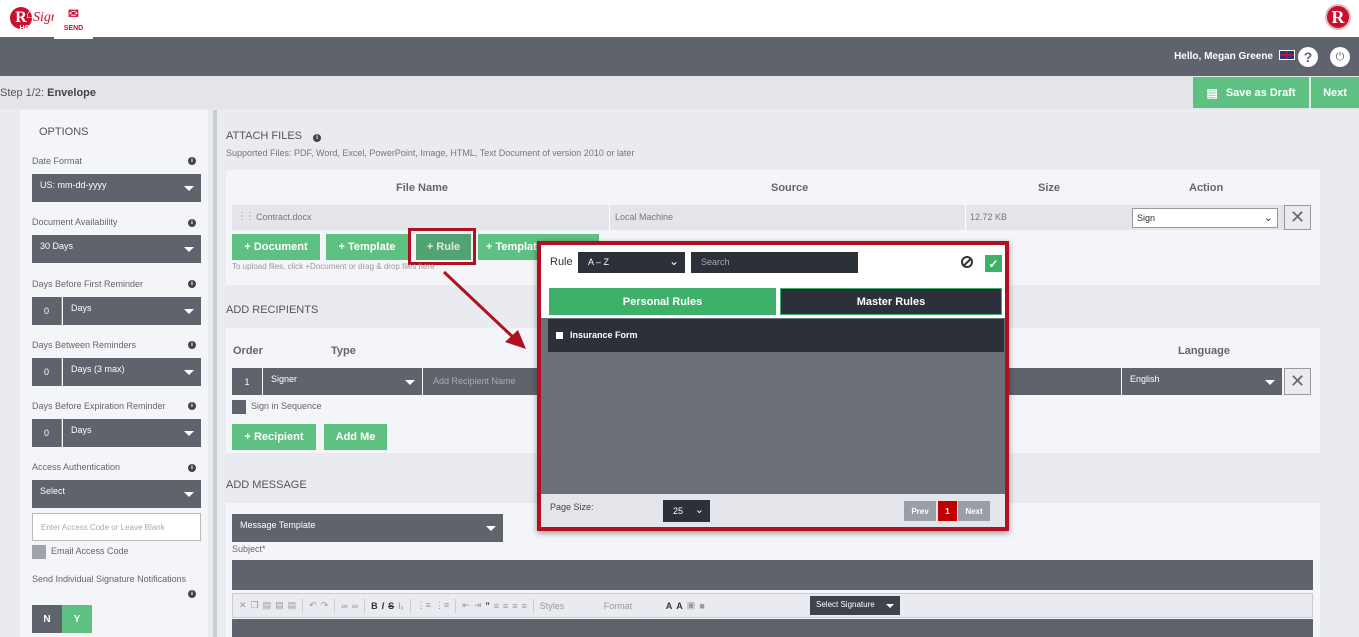  Describe the element at coordinates (678, 511) in the screenshot. I see `page-size-value: 25` at that location.